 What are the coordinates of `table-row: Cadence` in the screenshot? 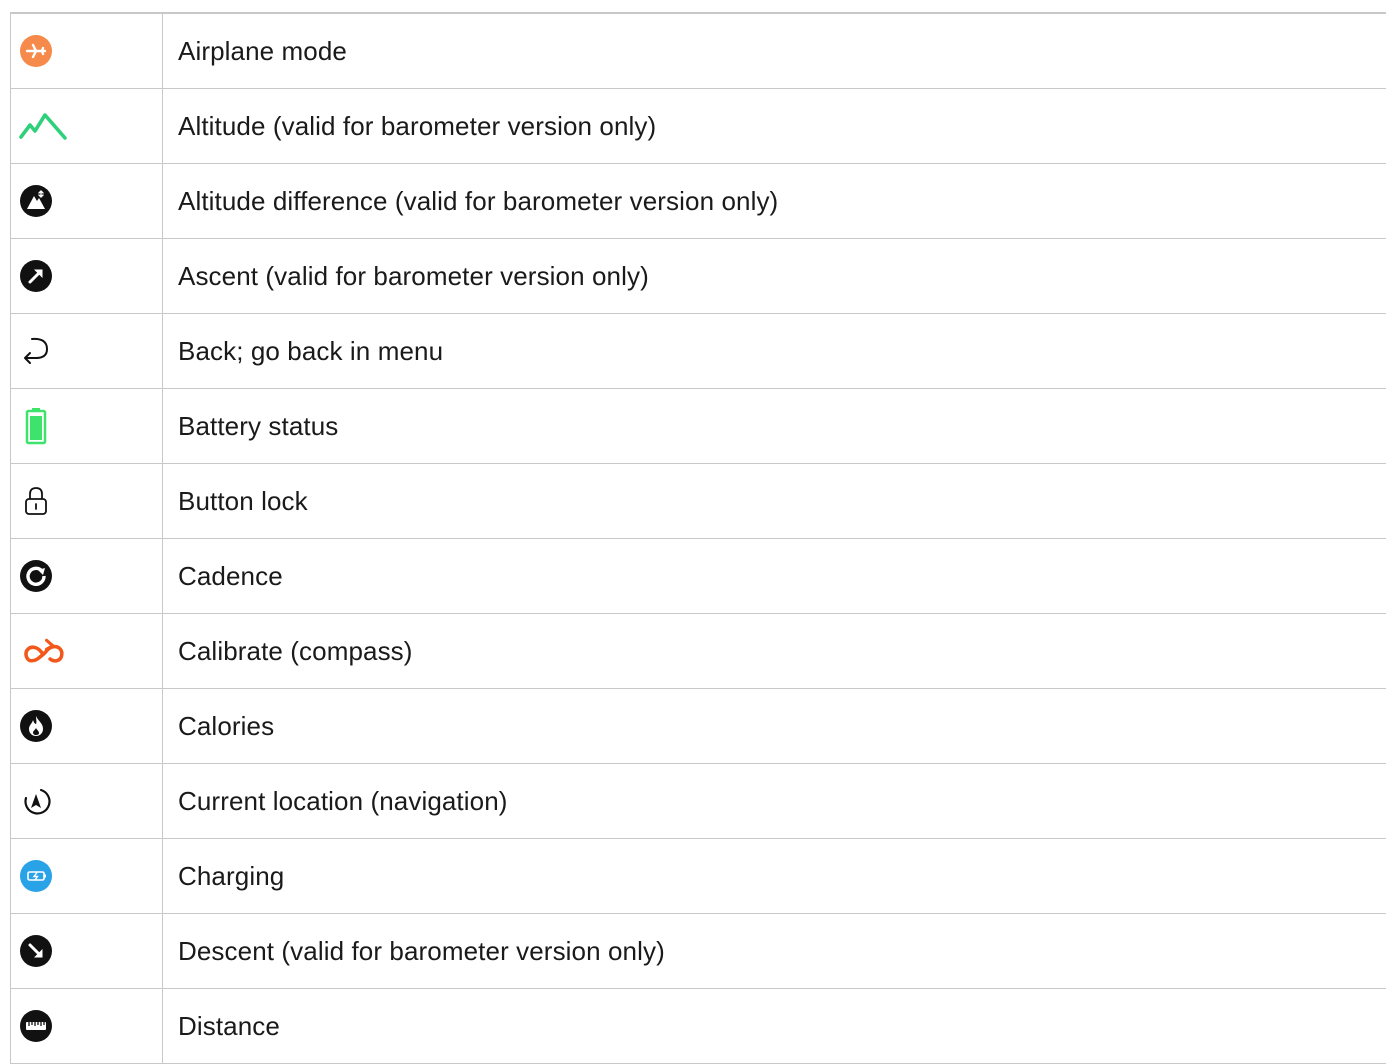 It's located at (698, 576).